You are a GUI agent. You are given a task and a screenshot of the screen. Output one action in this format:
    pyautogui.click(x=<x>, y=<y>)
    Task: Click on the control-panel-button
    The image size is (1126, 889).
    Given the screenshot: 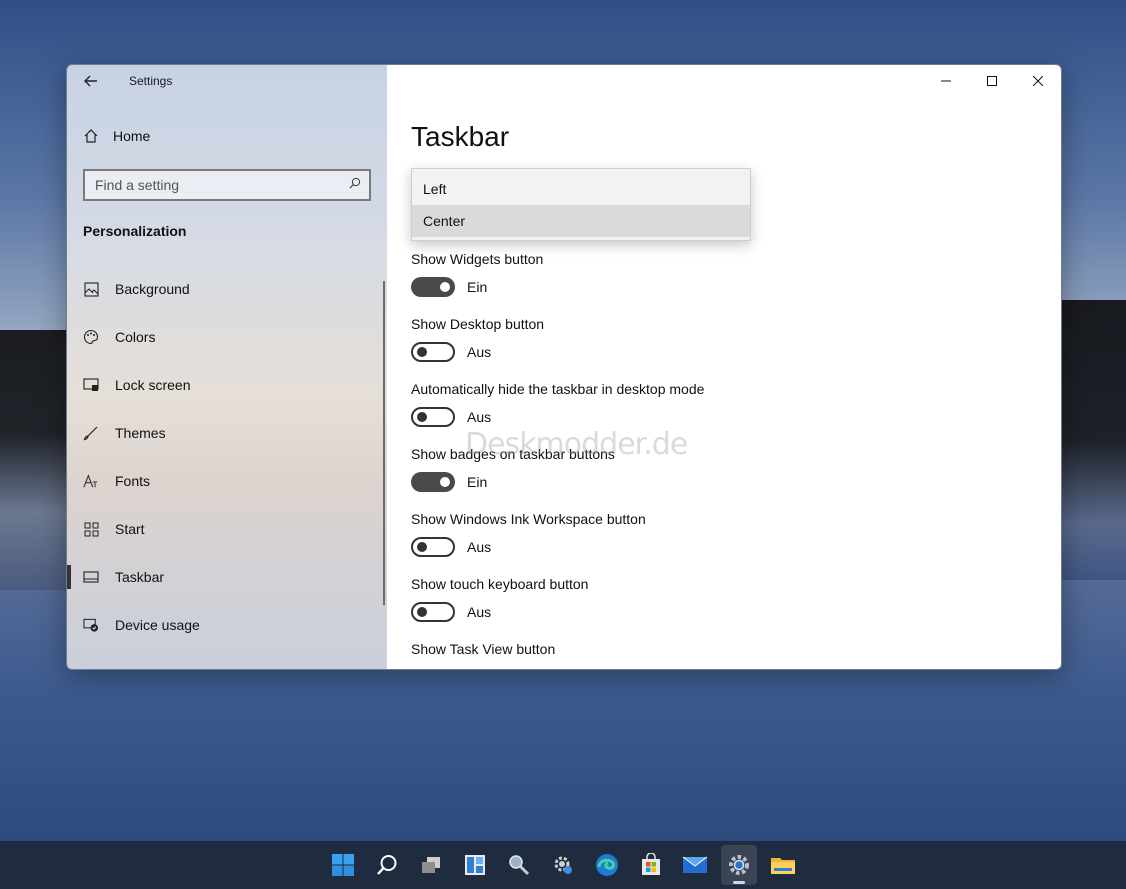 What is the action you would take?
    pyautogui.click(x=563, y=865)
    